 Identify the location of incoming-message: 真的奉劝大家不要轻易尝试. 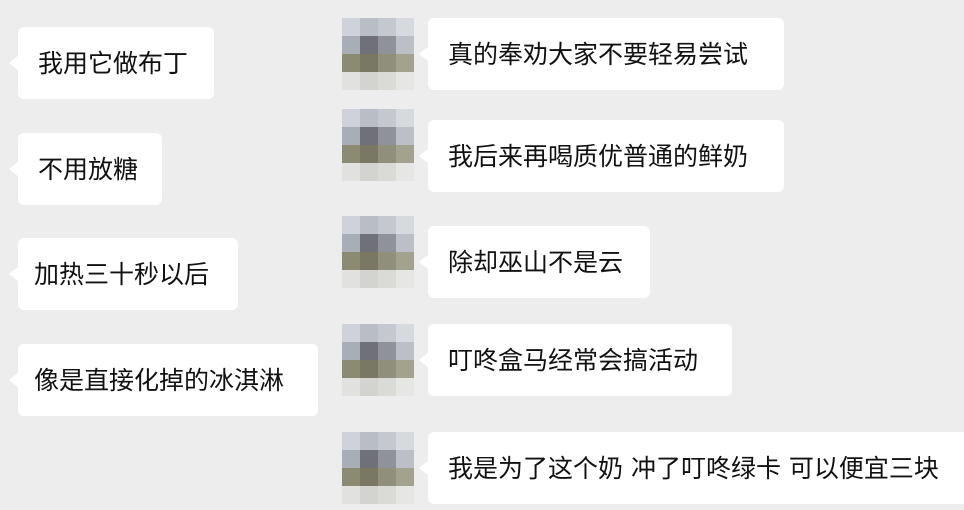
(601, 54).